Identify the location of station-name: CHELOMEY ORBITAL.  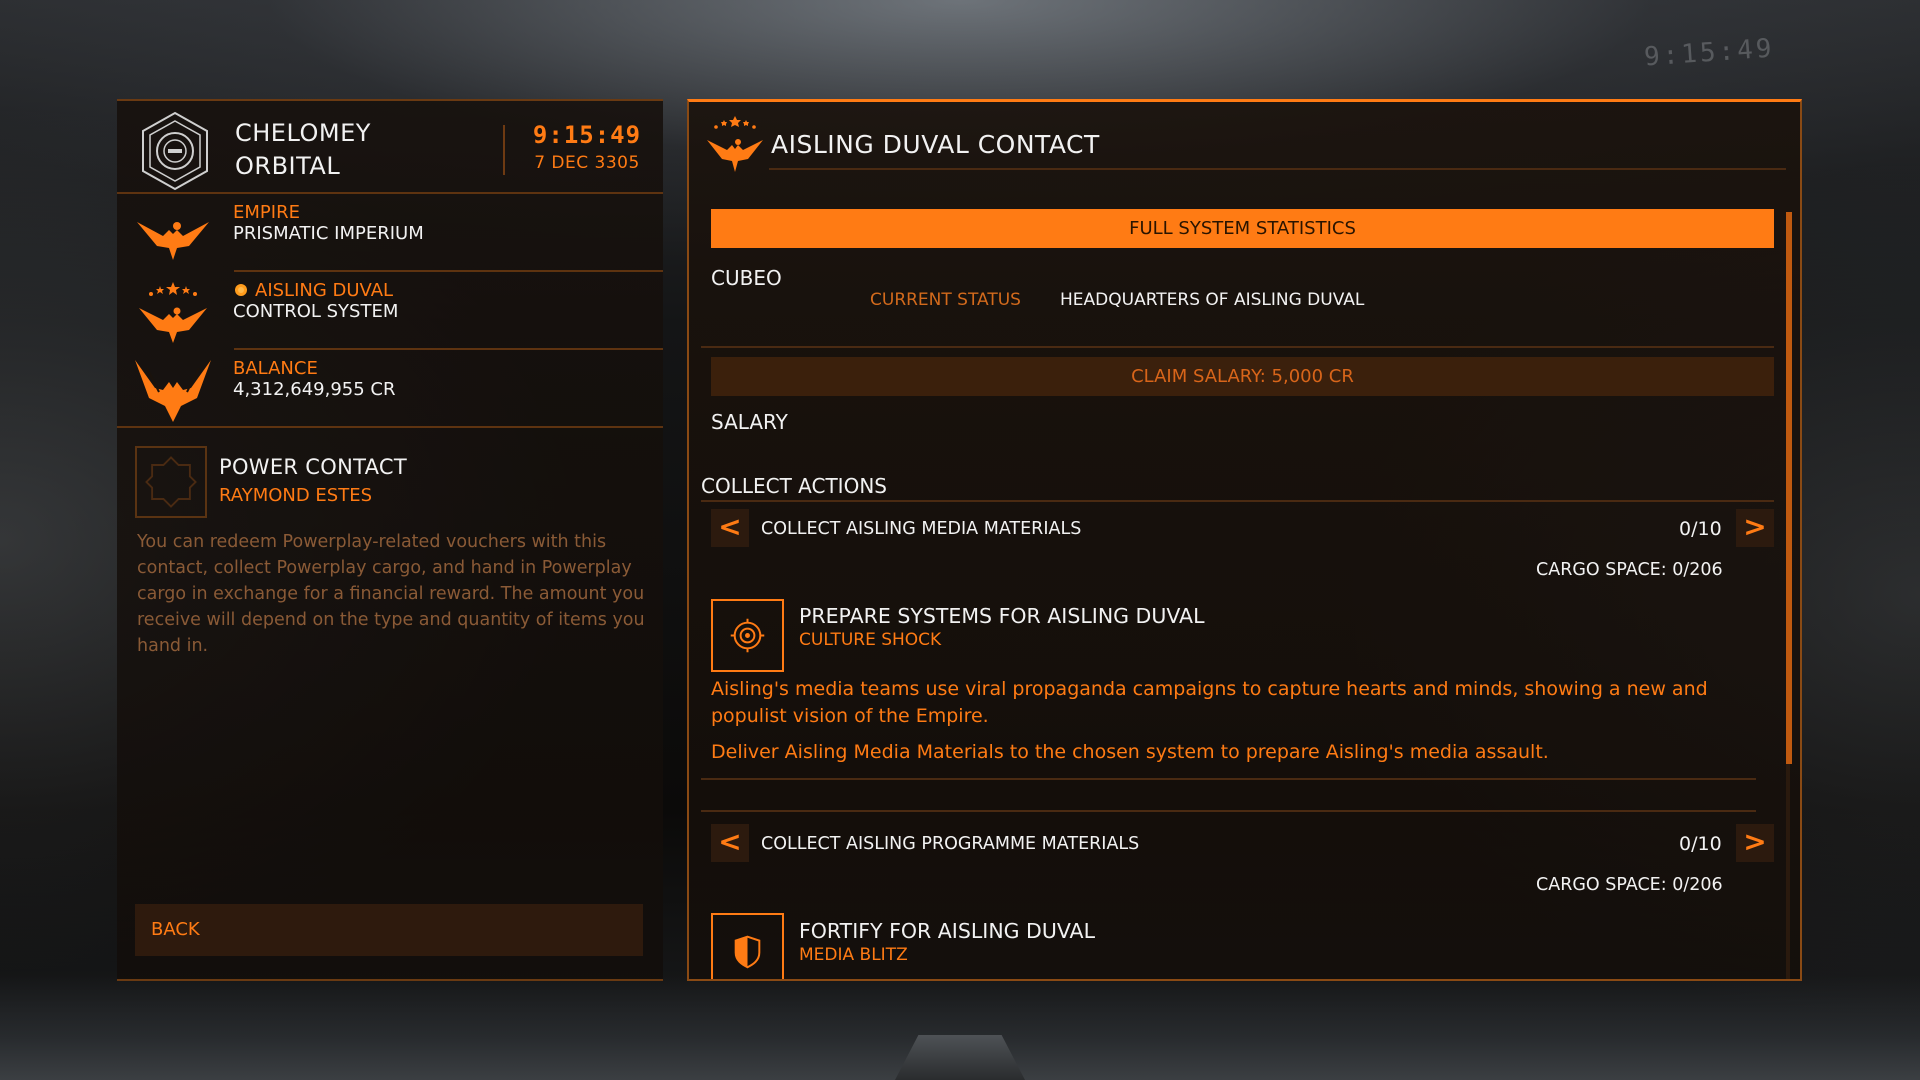
(303, 149).